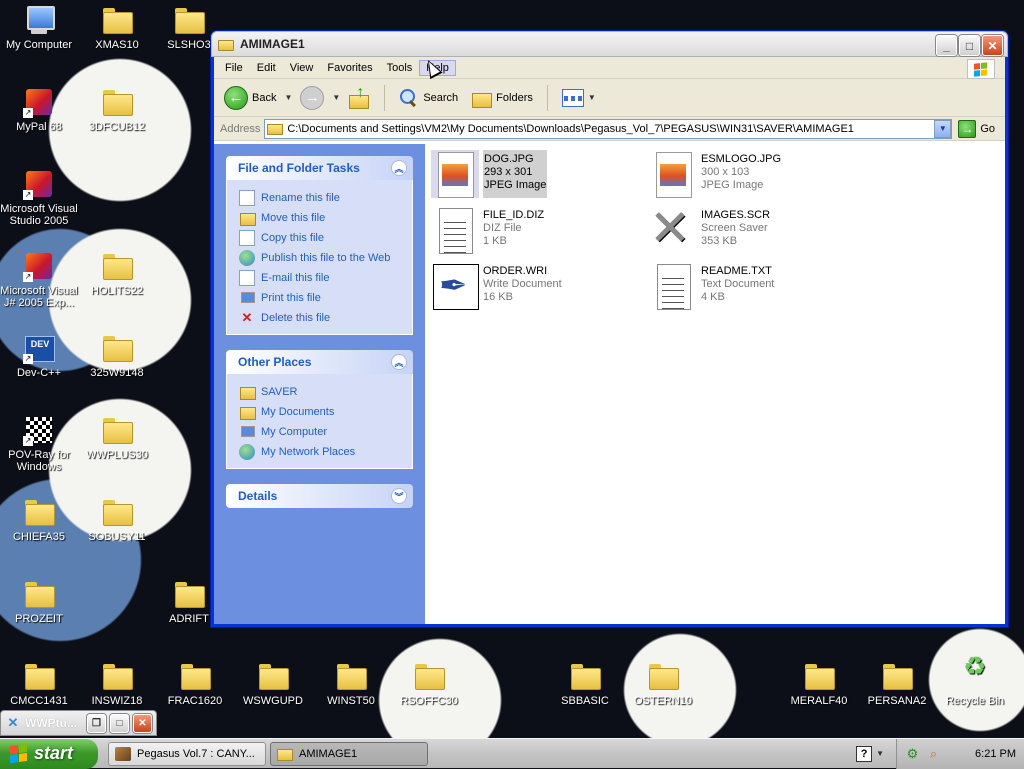 Image resolution: width=1024 pixels, height=769 pixels. I want to click on help-icon: ?, so click(864, 753).